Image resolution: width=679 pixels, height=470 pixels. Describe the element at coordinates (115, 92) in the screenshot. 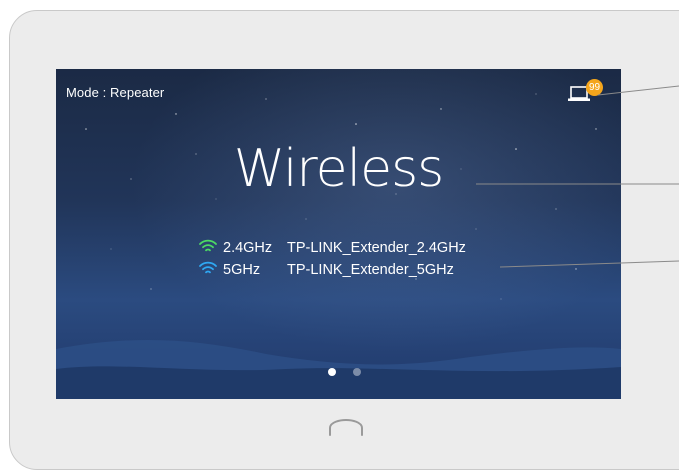

I see `mode-label: Mode : Repeater` at that location.